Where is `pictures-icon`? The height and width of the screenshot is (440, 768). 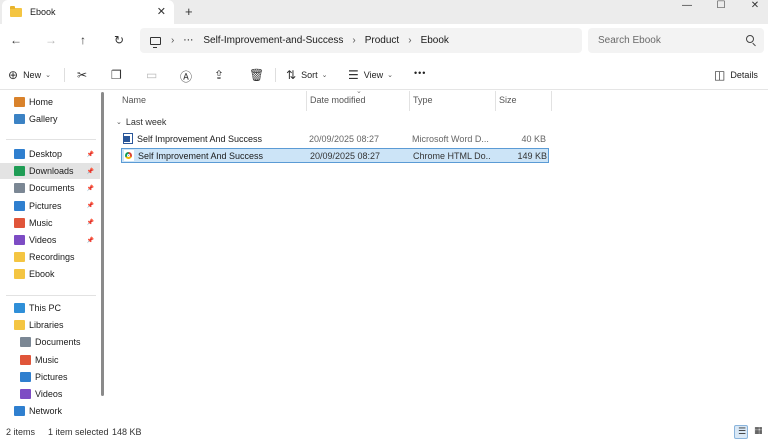
pictures-icon is located at coordinates (25, 376).